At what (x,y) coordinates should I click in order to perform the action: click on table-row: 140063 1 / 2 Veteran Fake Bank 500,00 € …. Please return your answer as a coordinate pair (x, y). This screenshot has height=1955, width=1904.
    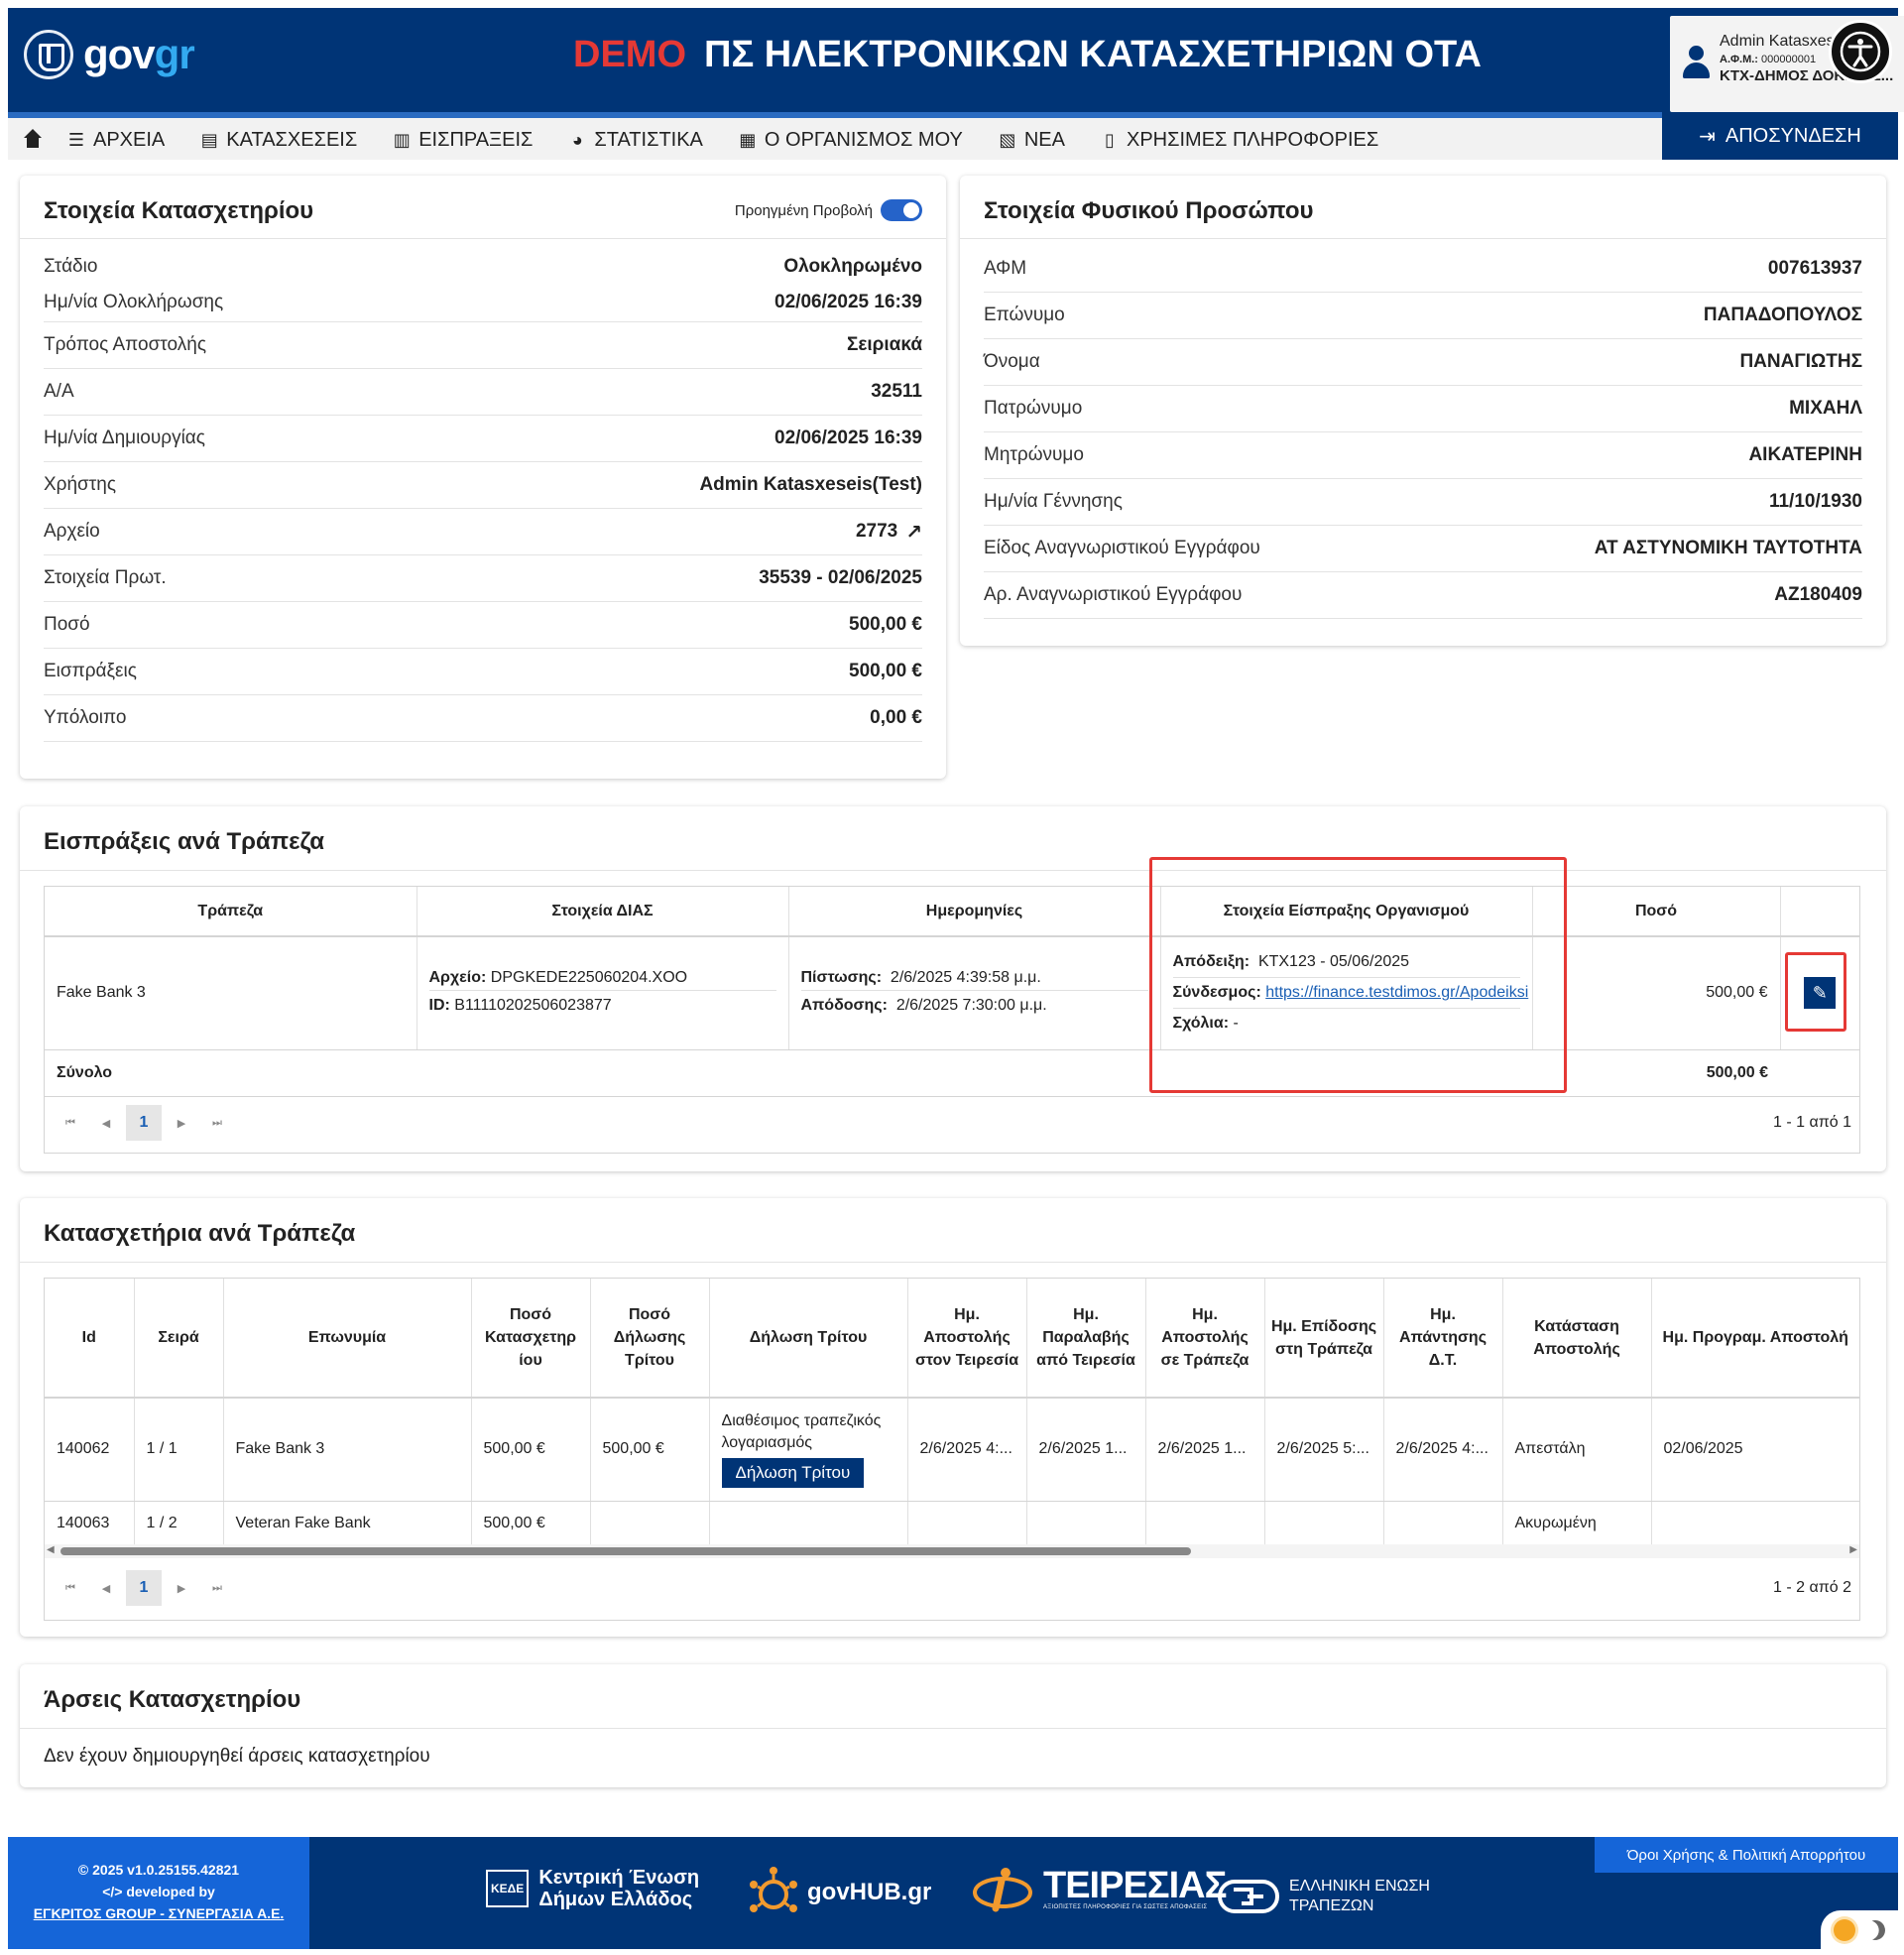
    Looking at the image, I should click on (952, 1524).